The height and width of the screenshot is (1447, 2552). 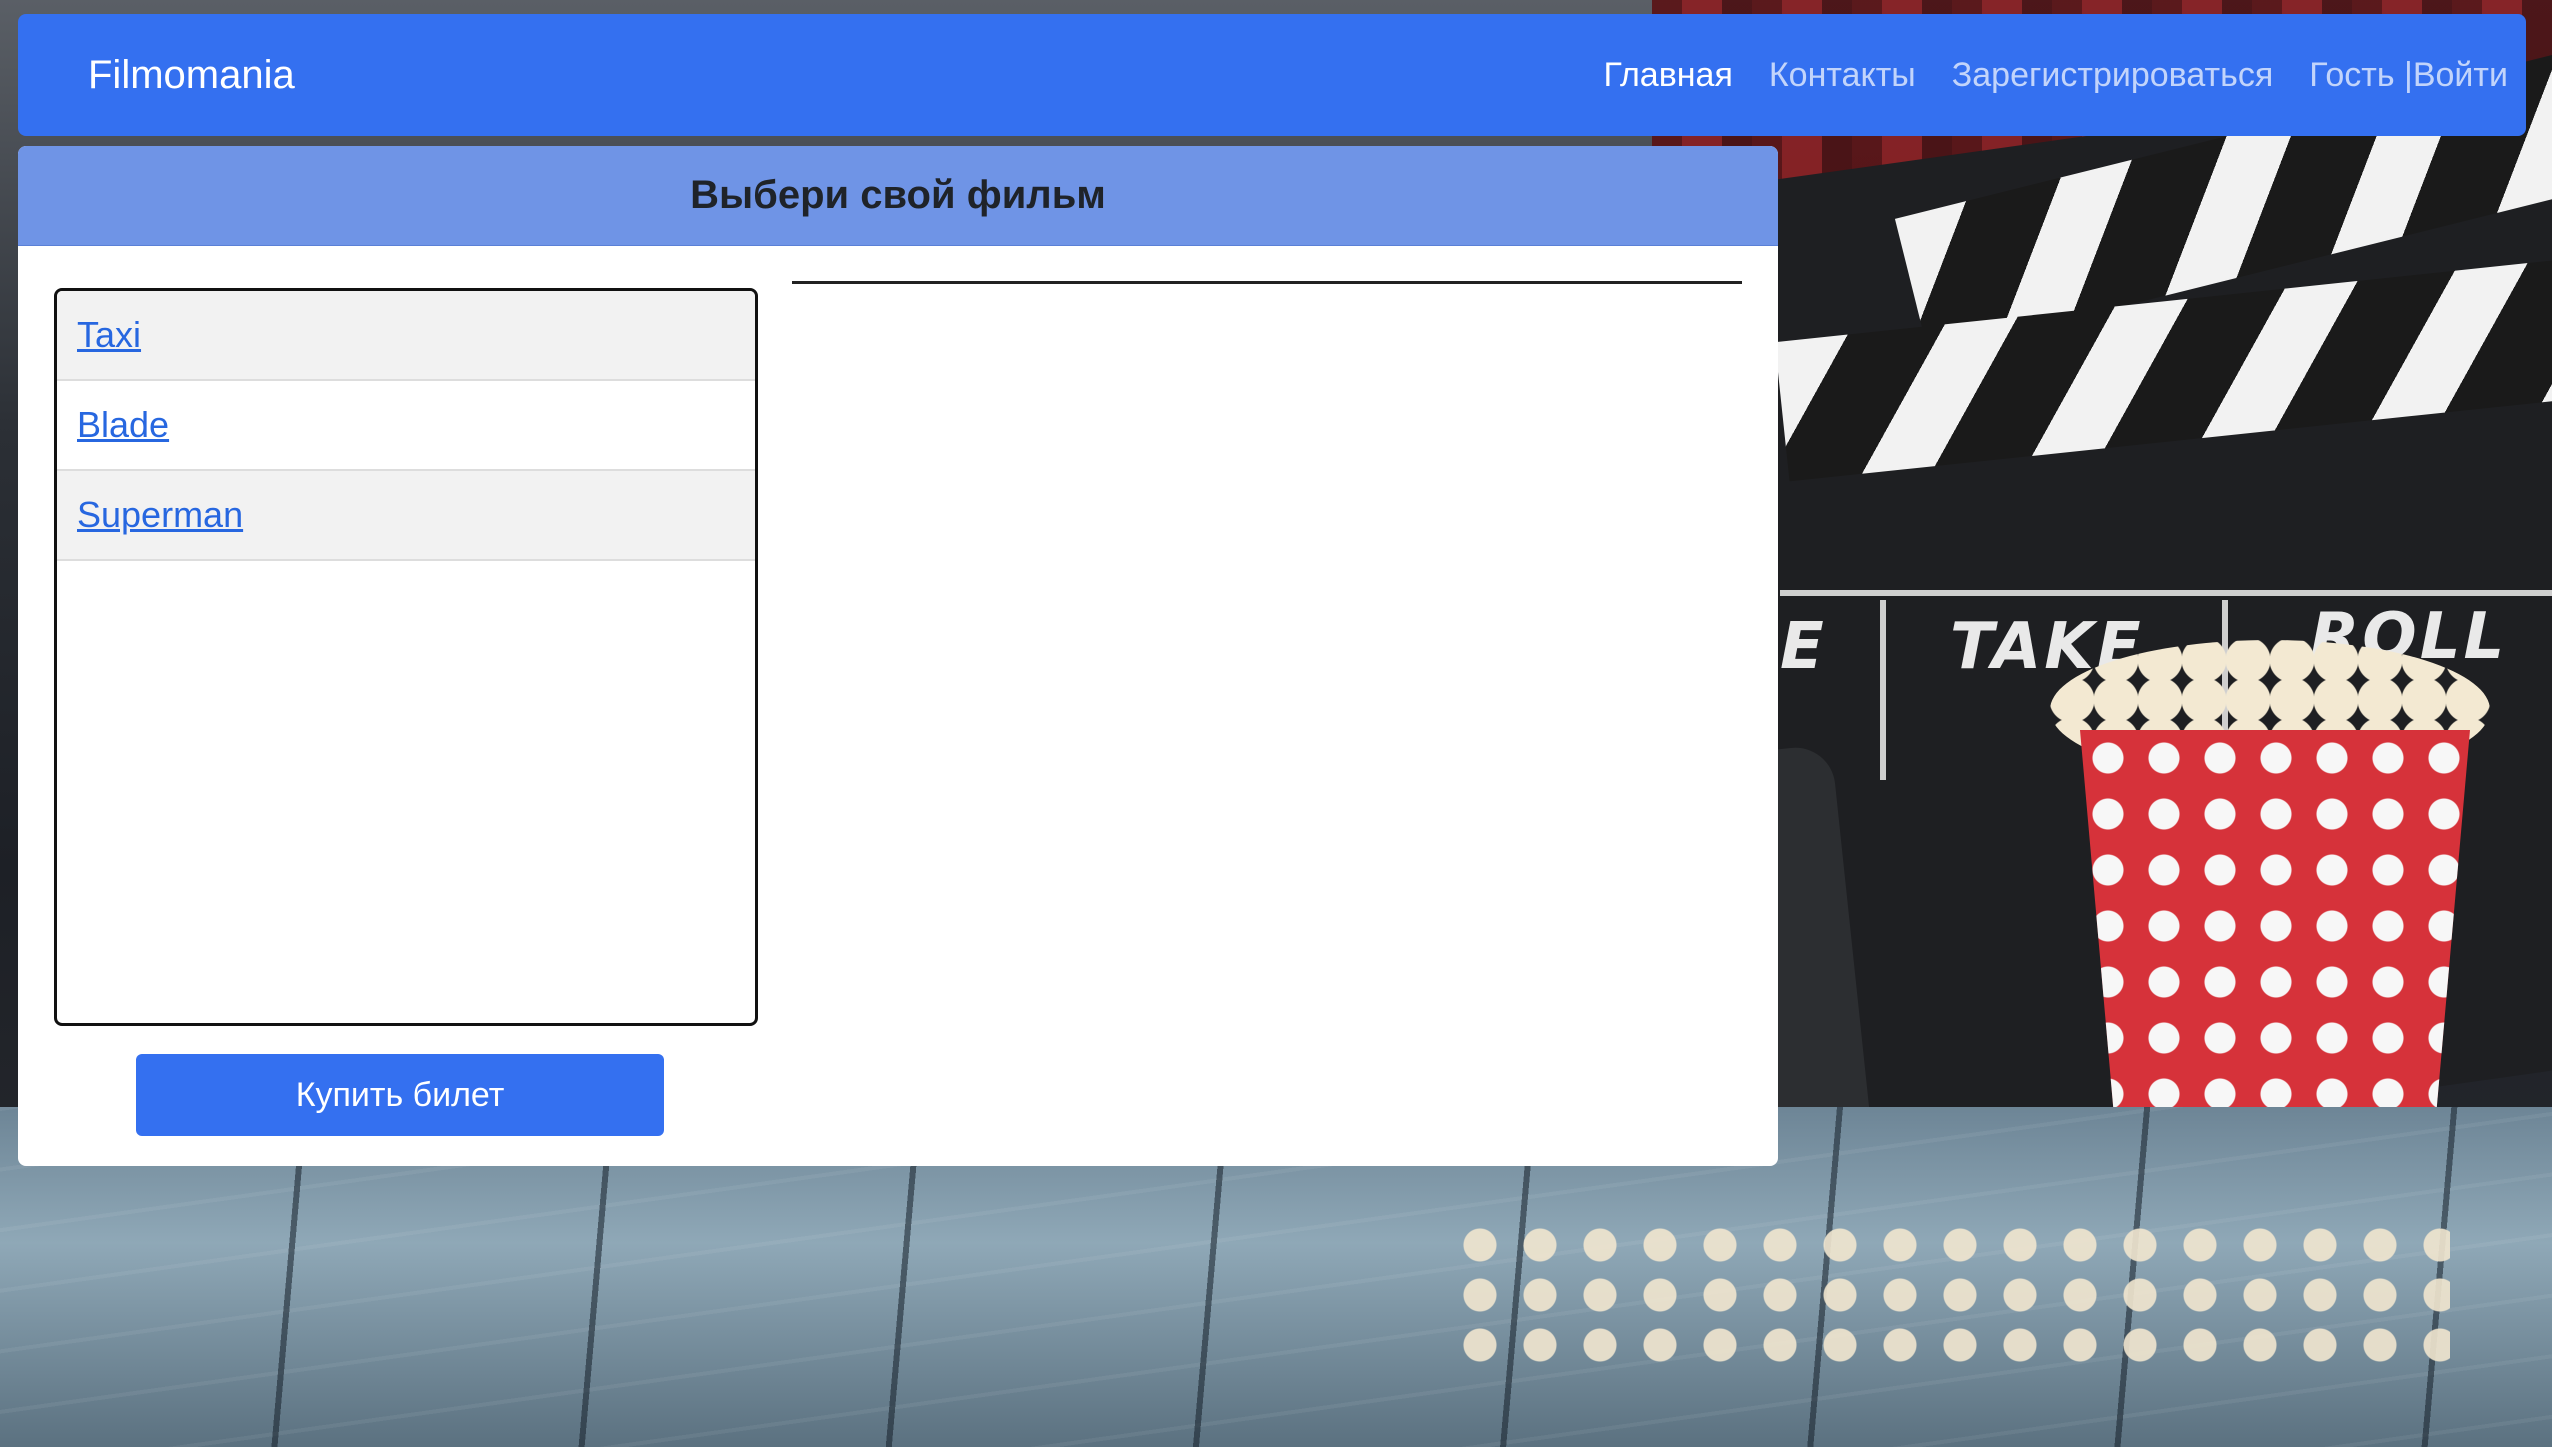 What do you see at coordinates (400, 1095) in the screenshot?
I see `buy-ticket-button: Купить билет` at bounding box center [400, 1095].